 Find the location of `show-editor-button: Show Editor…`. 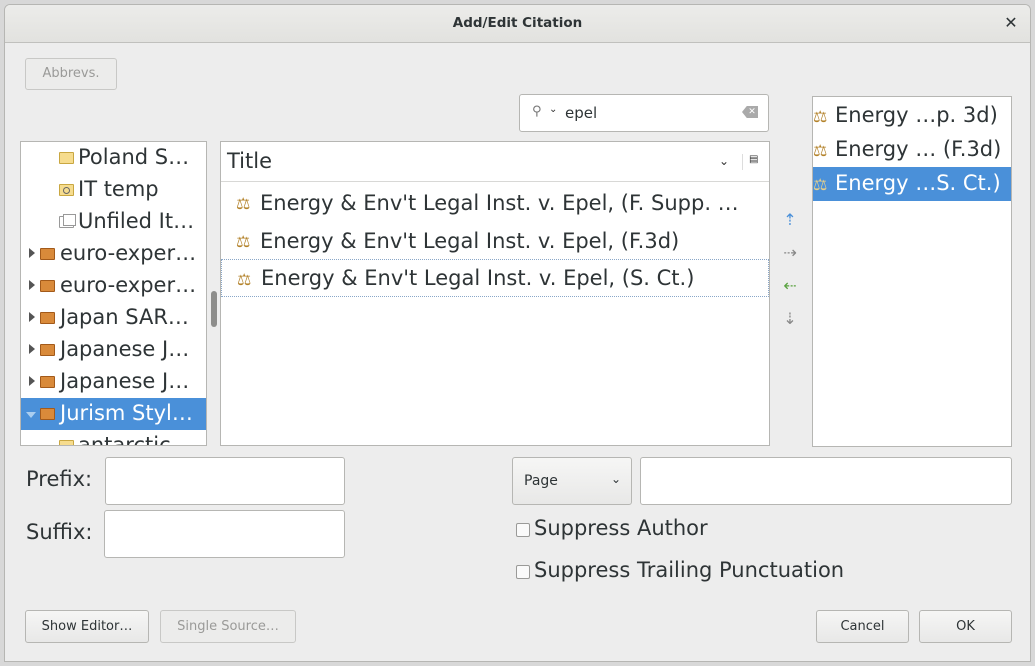

show-editor-button: Show Editor… is located at coordinates (87, 626).